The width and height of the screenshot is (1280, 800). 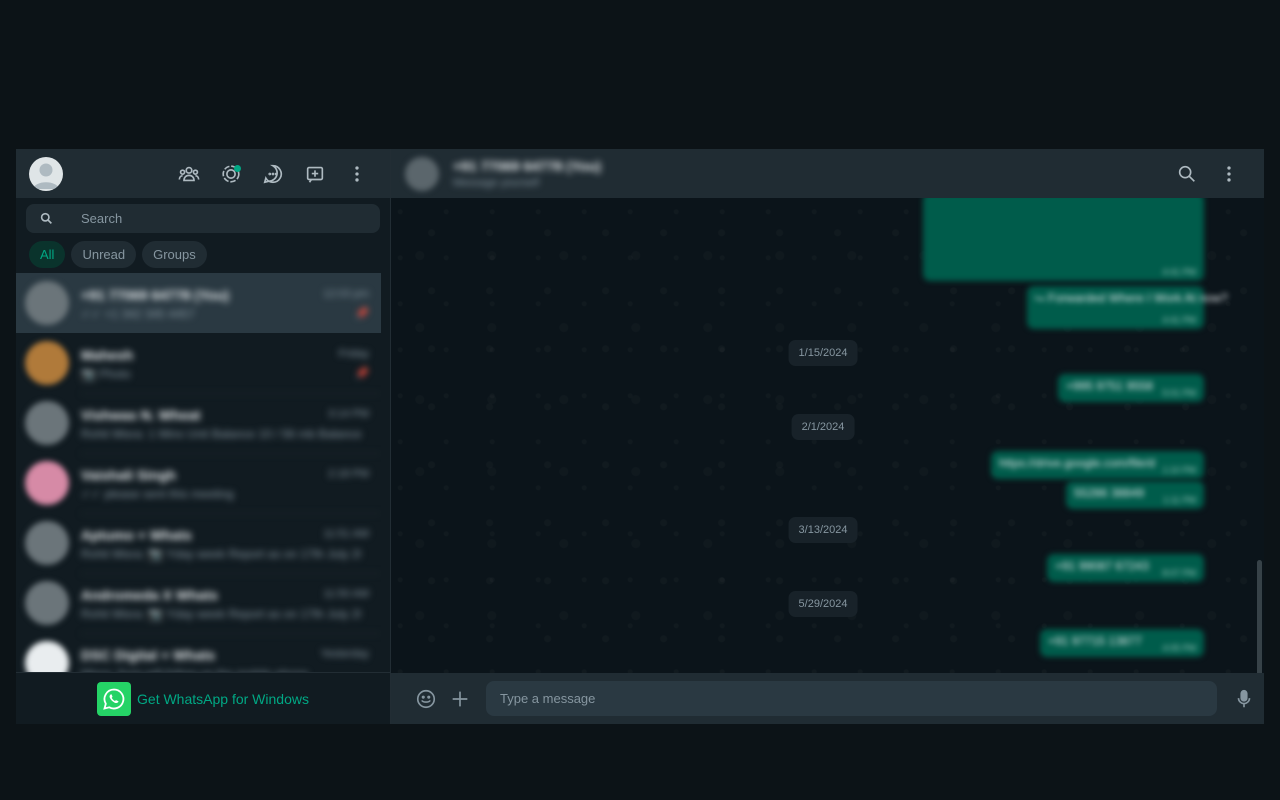 What do you see at coordinates (348, 413) in the screenshot?
I see `chat-time: 3:14 PM` at bounding box center [348, 413].